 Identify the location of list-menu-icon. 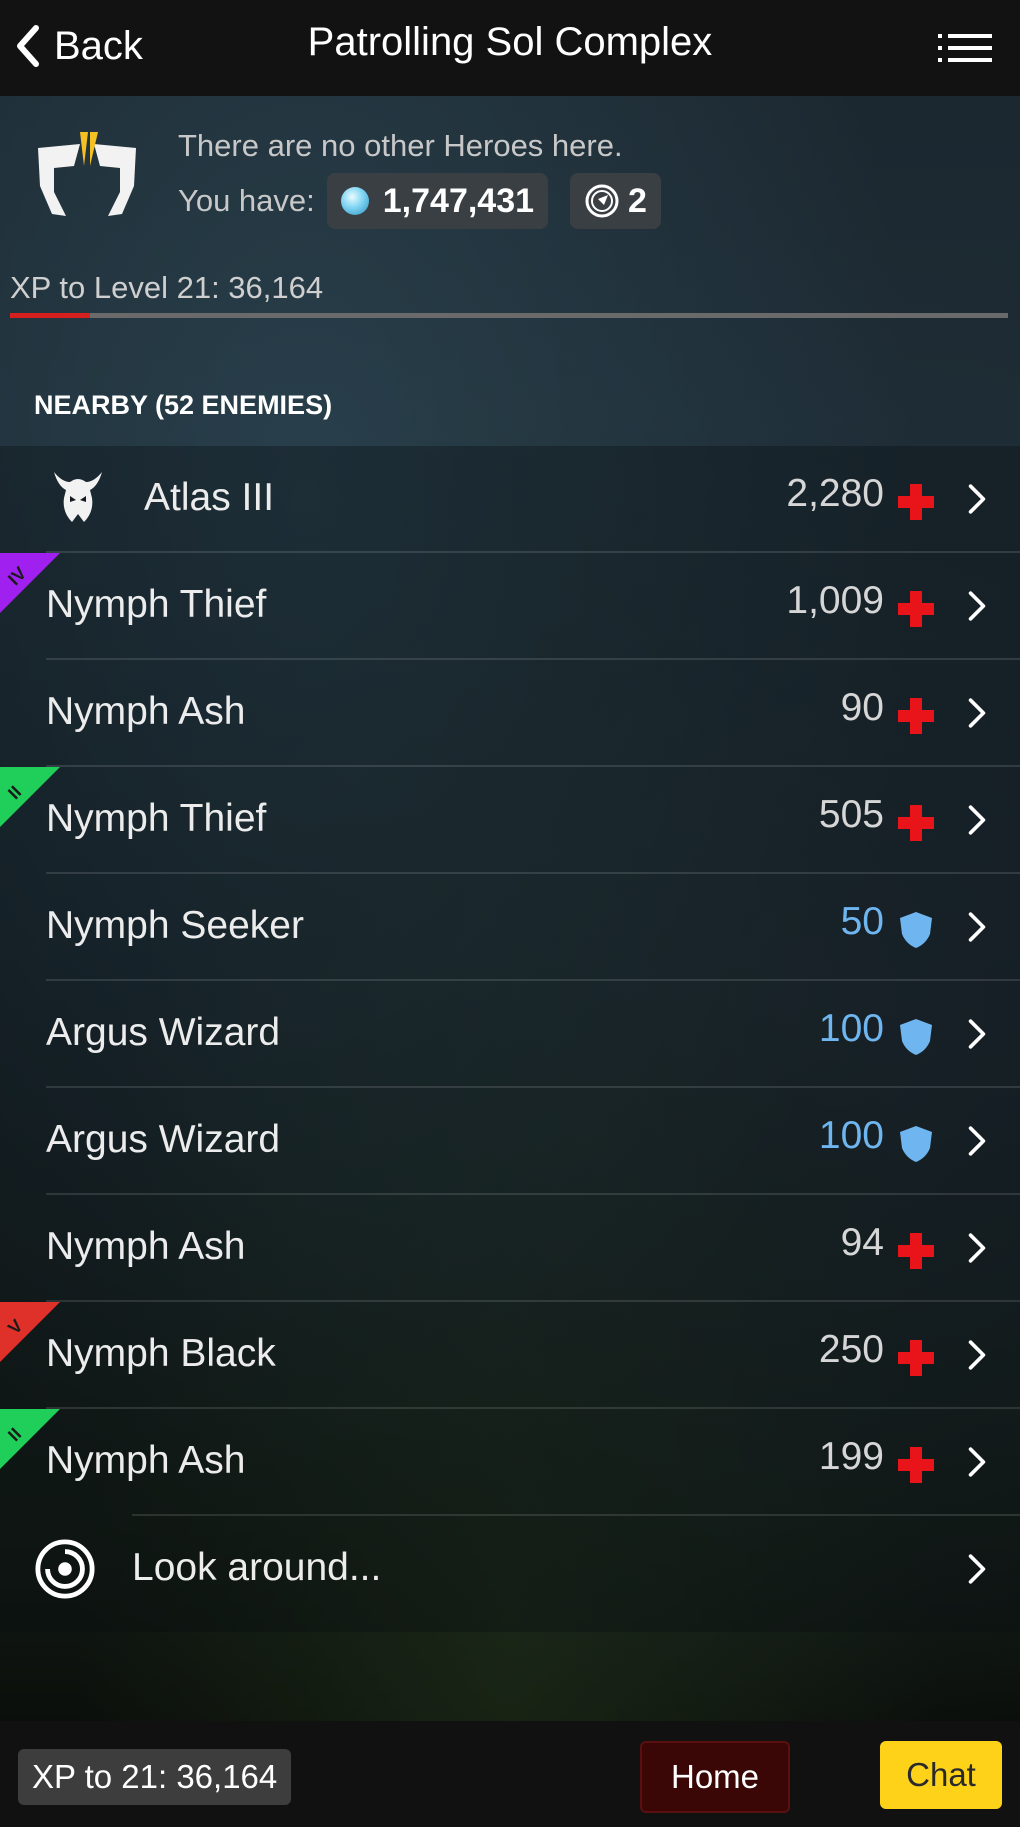
(965, 48).